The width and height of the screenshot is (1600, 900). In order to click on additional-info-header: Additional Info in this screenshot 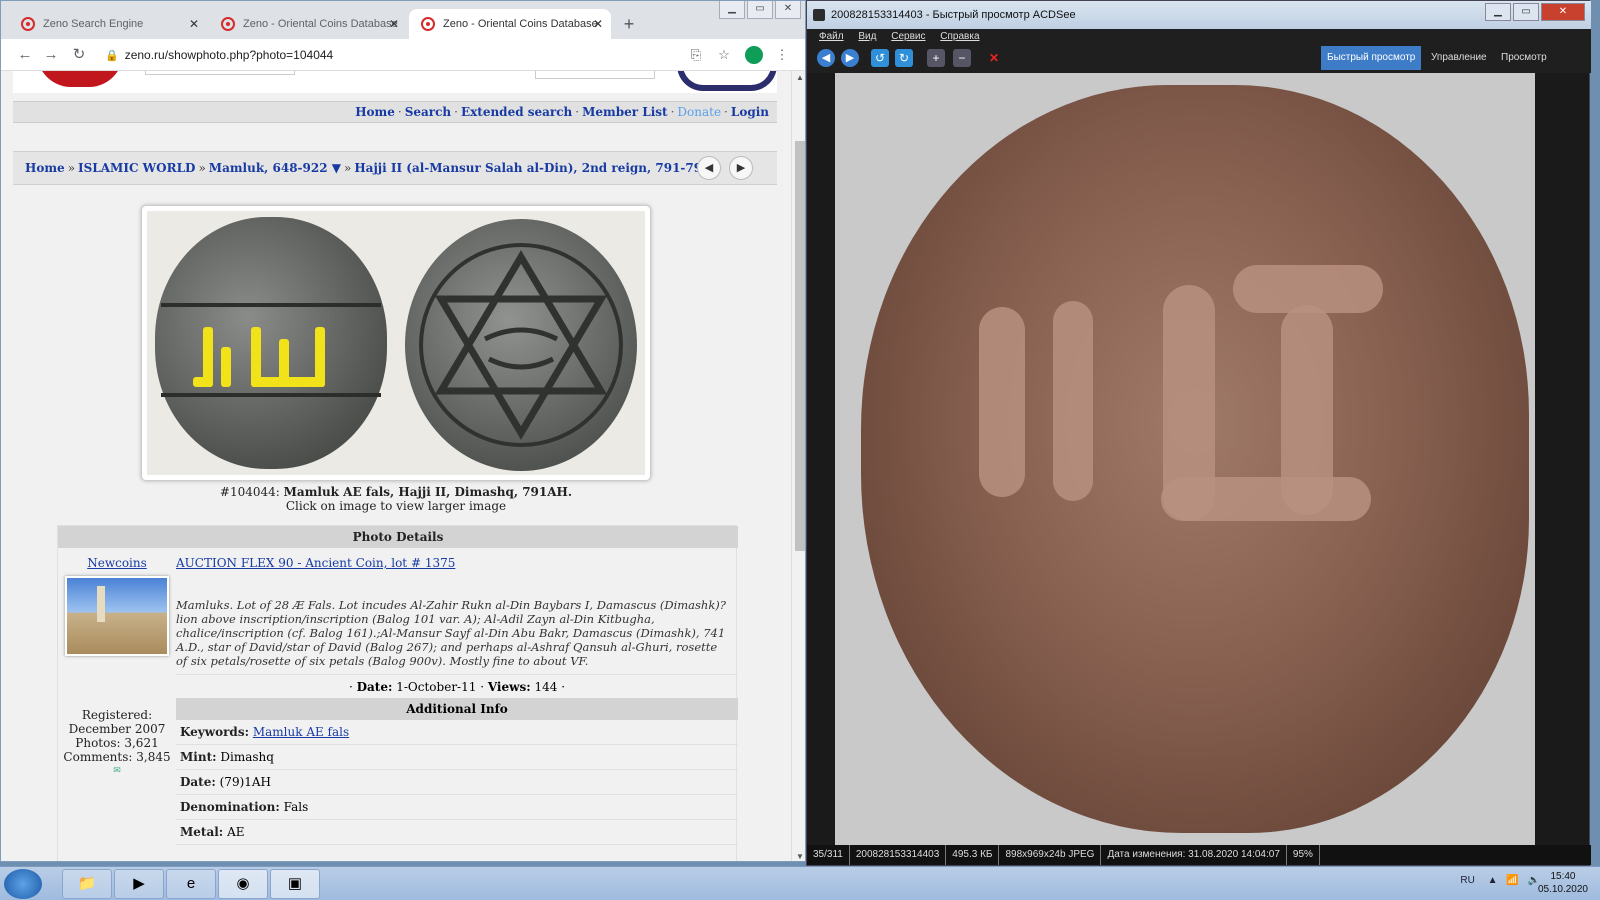, I will do `click(457, 709)`.